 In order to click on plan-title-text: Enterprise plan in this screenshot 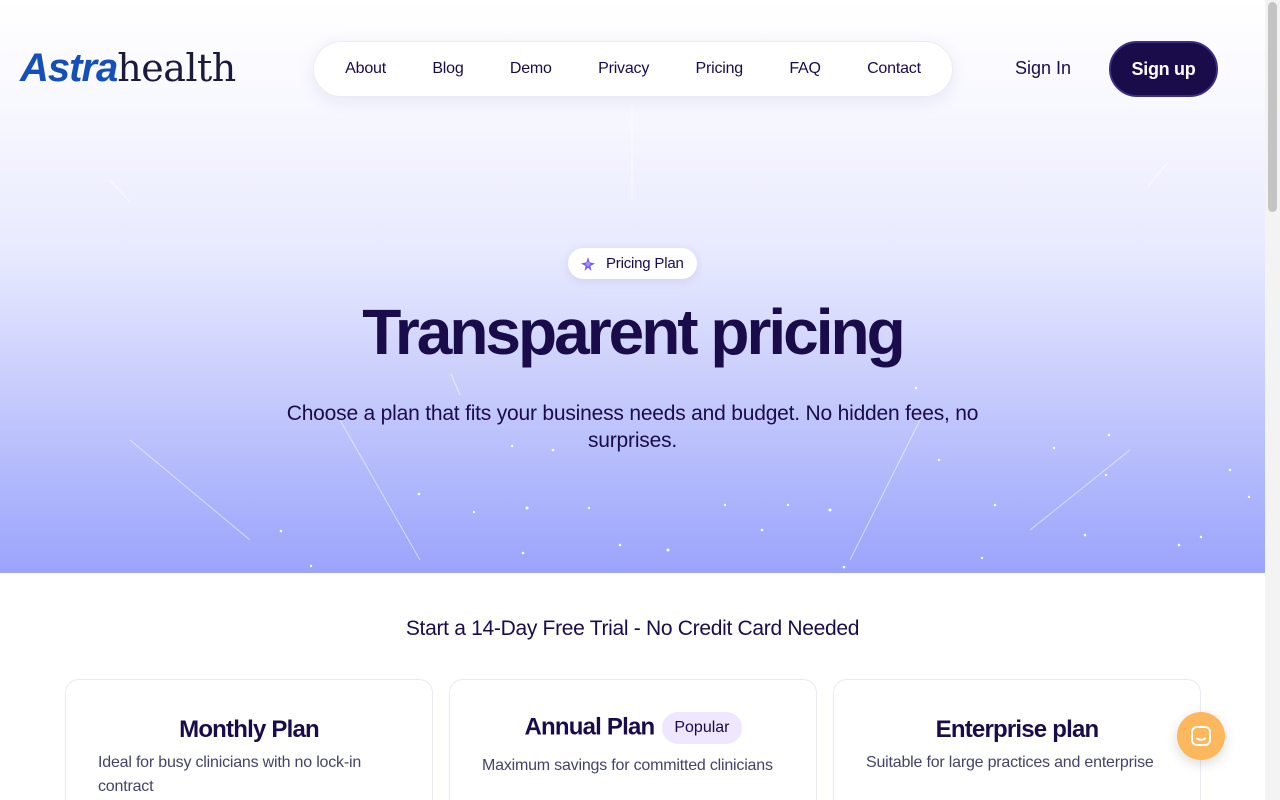, I will do `click(1017, 729)`.